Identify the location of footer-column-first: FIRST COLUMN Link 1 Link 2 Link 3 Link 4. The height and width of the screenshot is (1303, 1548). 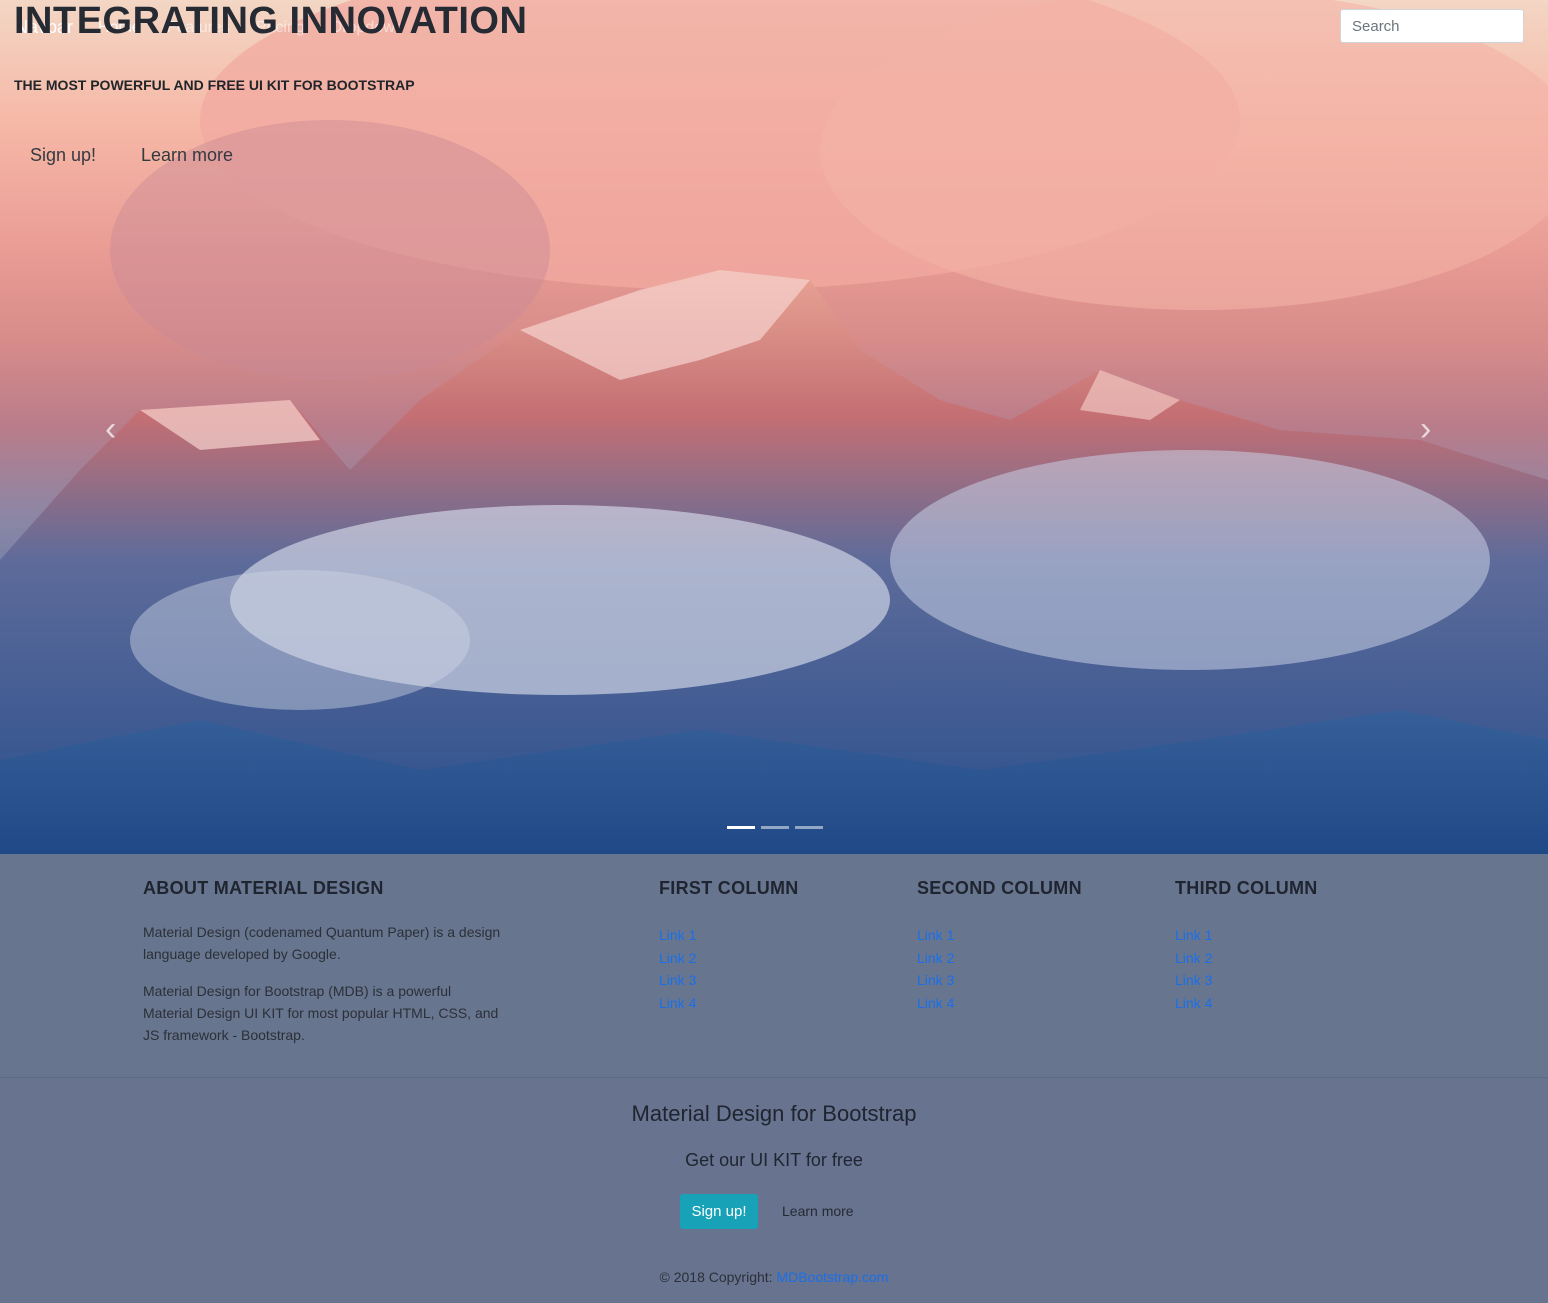
(729, 946).